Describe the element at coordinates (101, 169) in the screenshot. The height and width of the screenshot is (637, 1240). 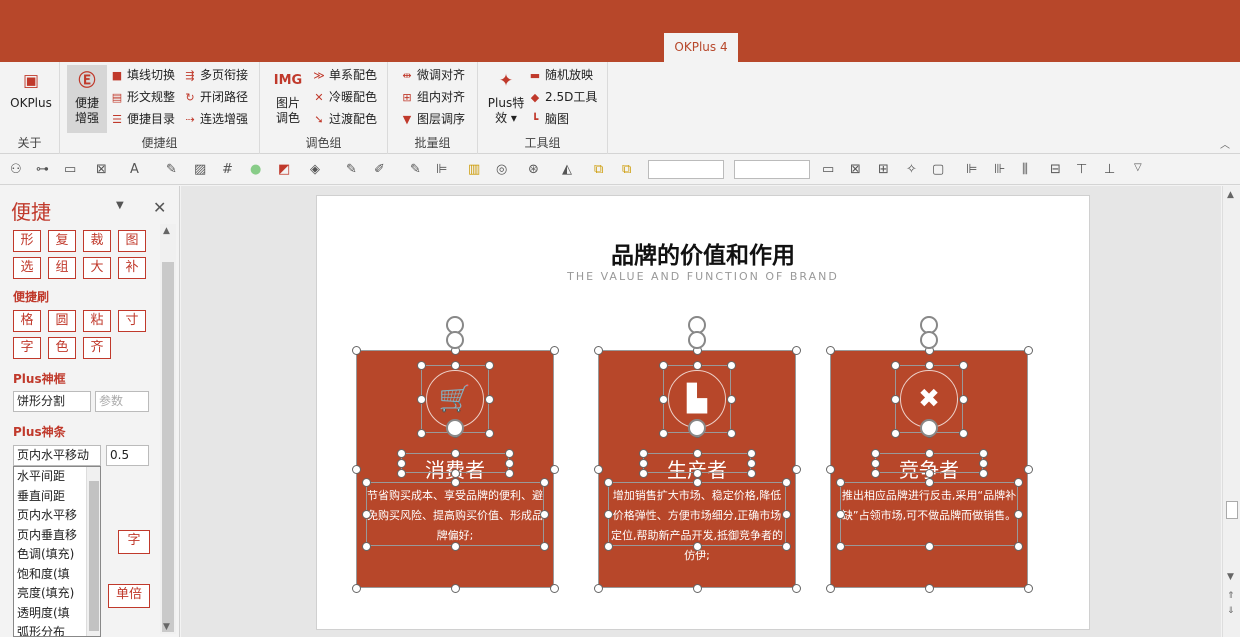
I see `text-wrap-icon: ⊠` at that location.